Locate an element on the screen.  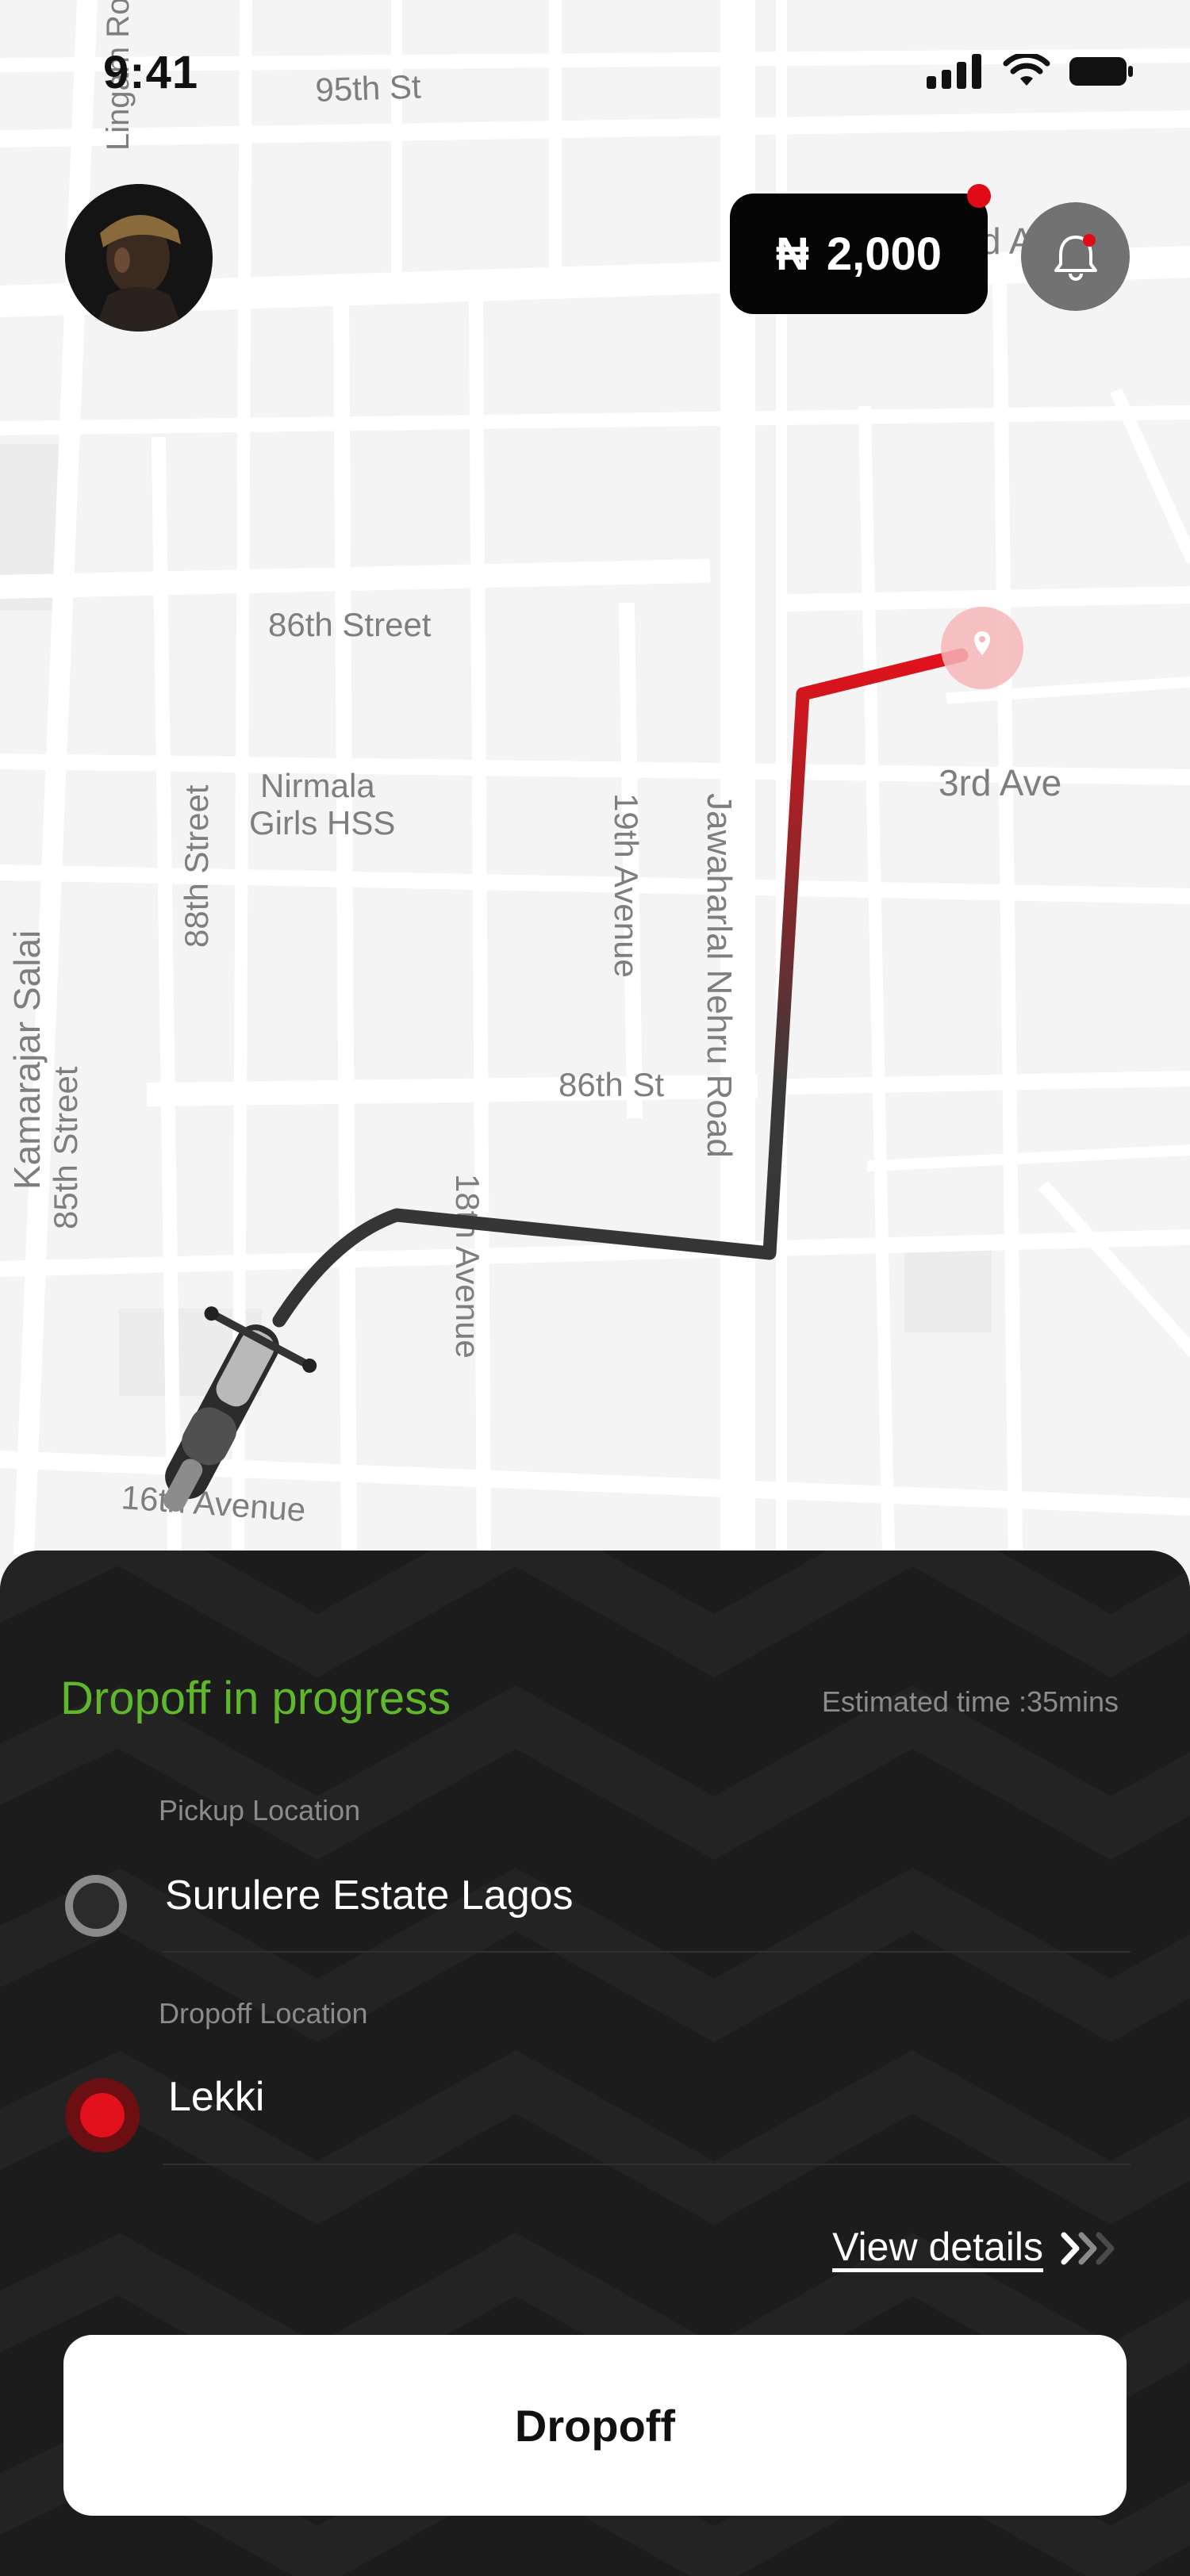
map-label: 88th Street is located at coordinates (196, 866).